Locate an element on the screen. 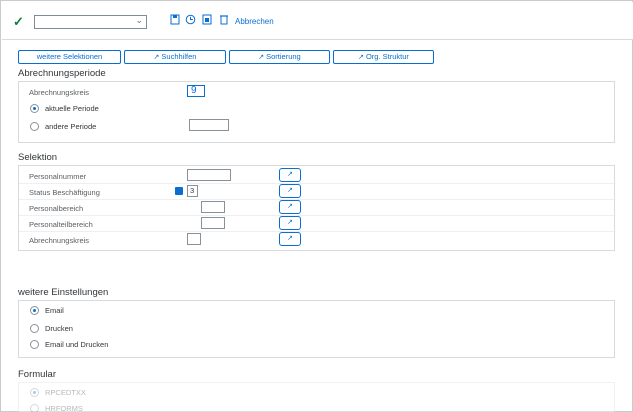  abrechnungskreis-value: 9 is located at coordinates (194, 90).